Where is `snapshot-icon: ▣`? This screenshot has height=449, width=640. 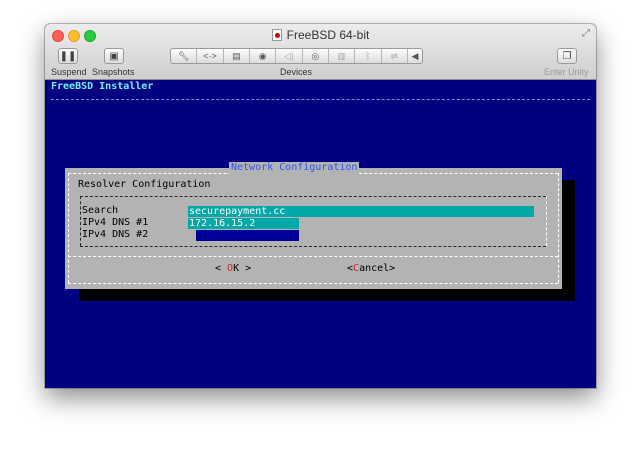 snapshot-icon: ▣ is located at coordinates (114, 56).